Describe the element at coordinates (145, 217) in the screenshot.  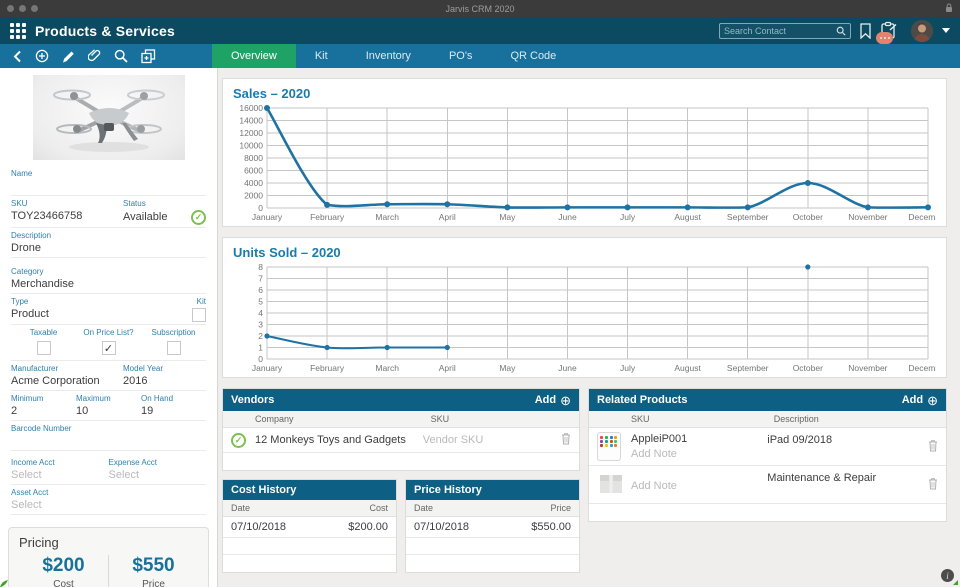
I see `status-field: Available` at that location.